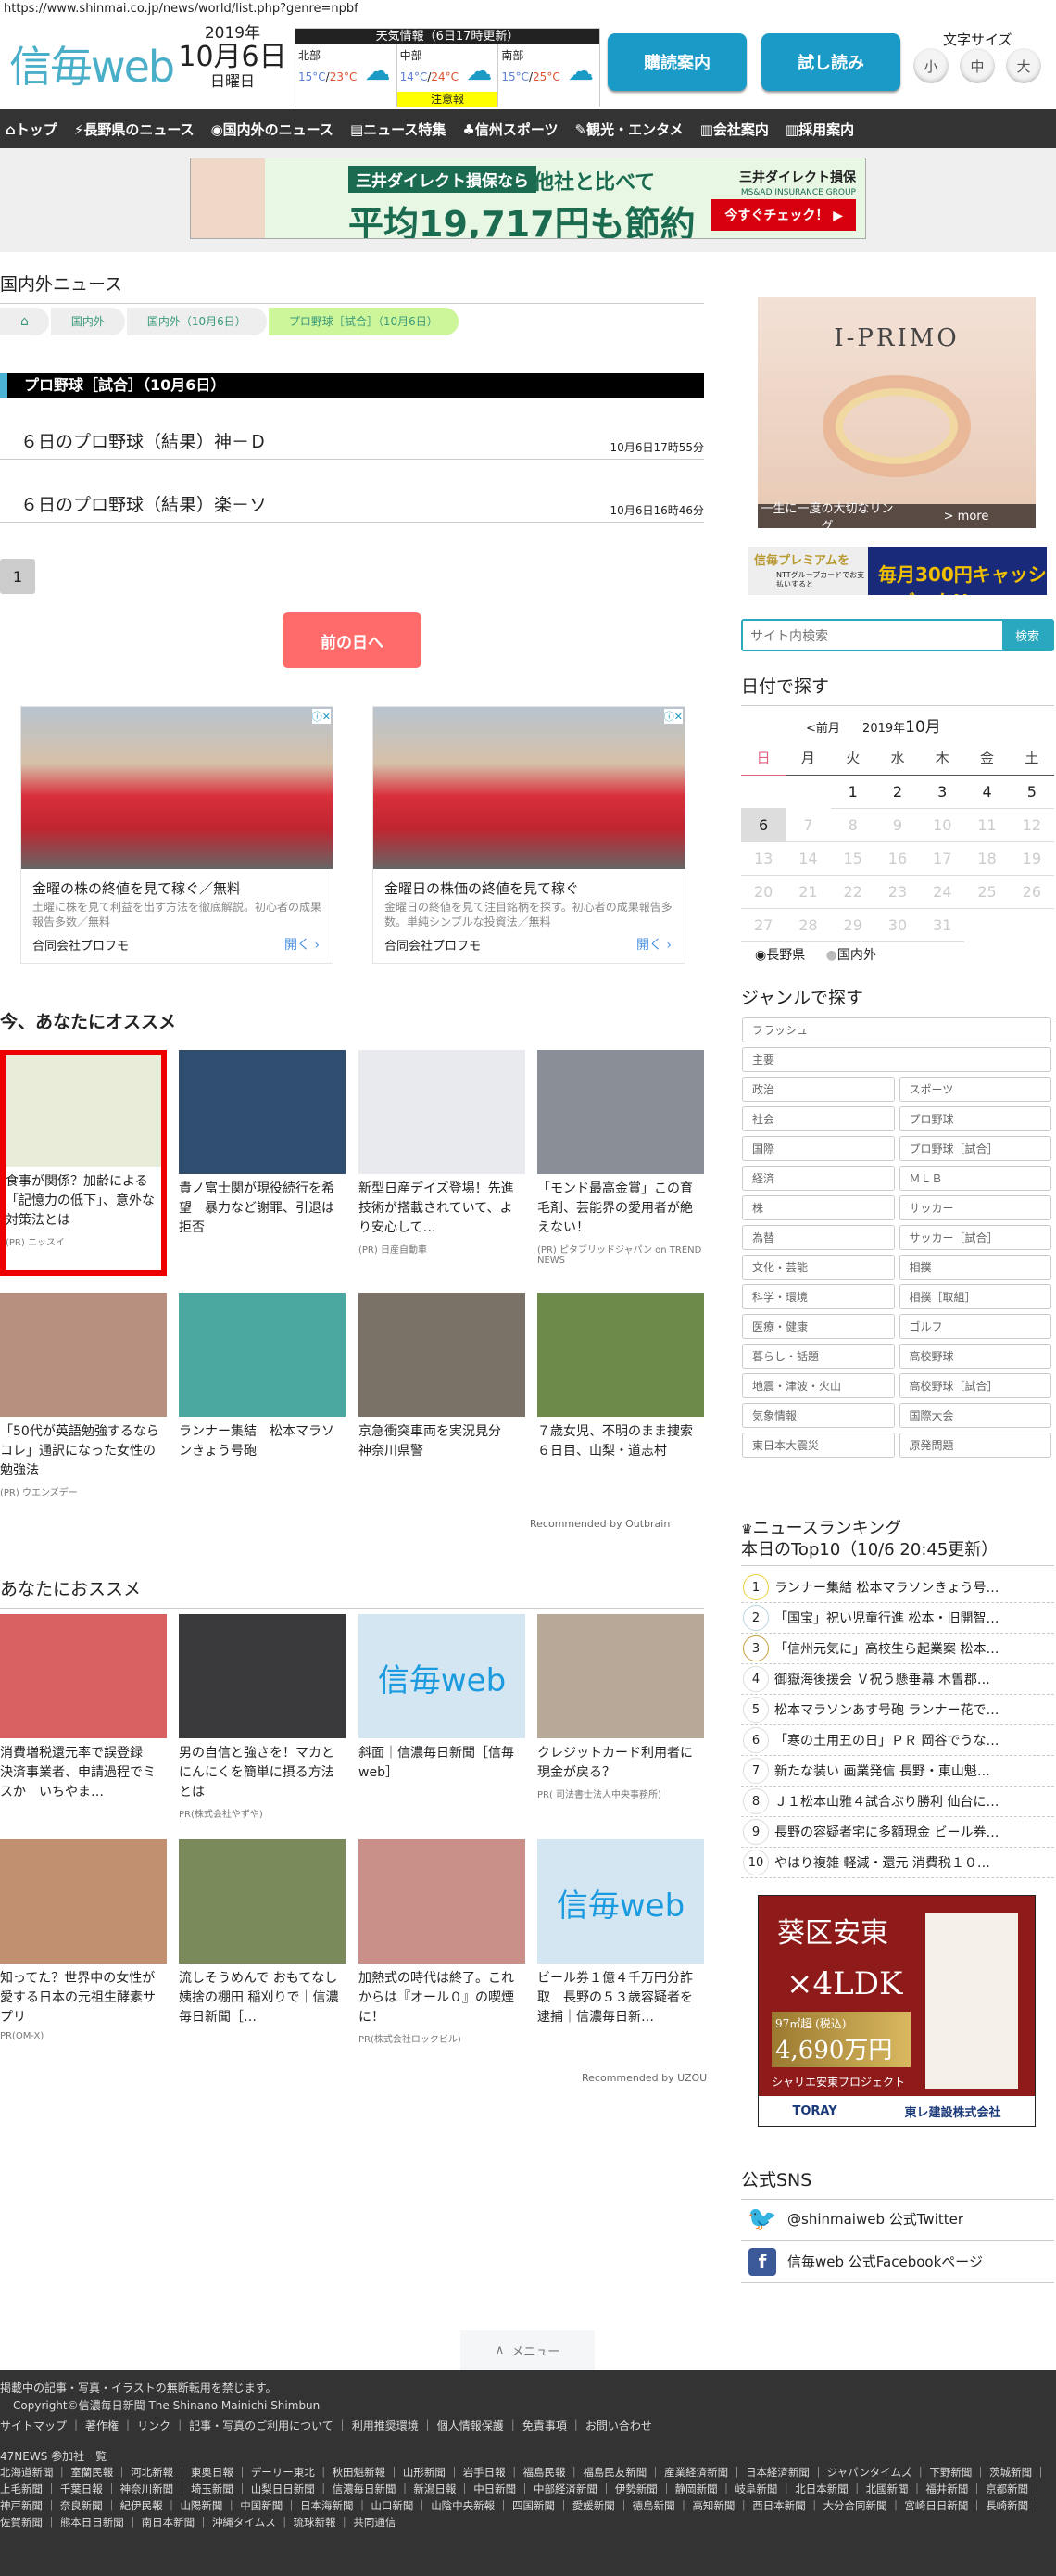 The height and width of the screenshot is (2576, 1056). What do you see at coordinates (324, 2523) in the screenshot?
I see `paper-link: 琉球新報` at bounding box center [324, 2523].